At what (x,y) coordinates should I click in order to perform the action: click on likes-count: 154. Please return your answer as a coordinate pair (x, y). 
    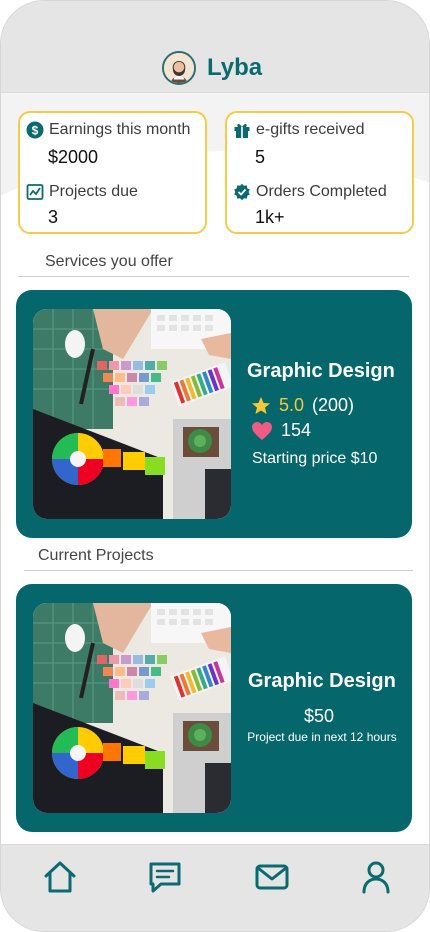
    Looking at the image, I should click on (296, 430).